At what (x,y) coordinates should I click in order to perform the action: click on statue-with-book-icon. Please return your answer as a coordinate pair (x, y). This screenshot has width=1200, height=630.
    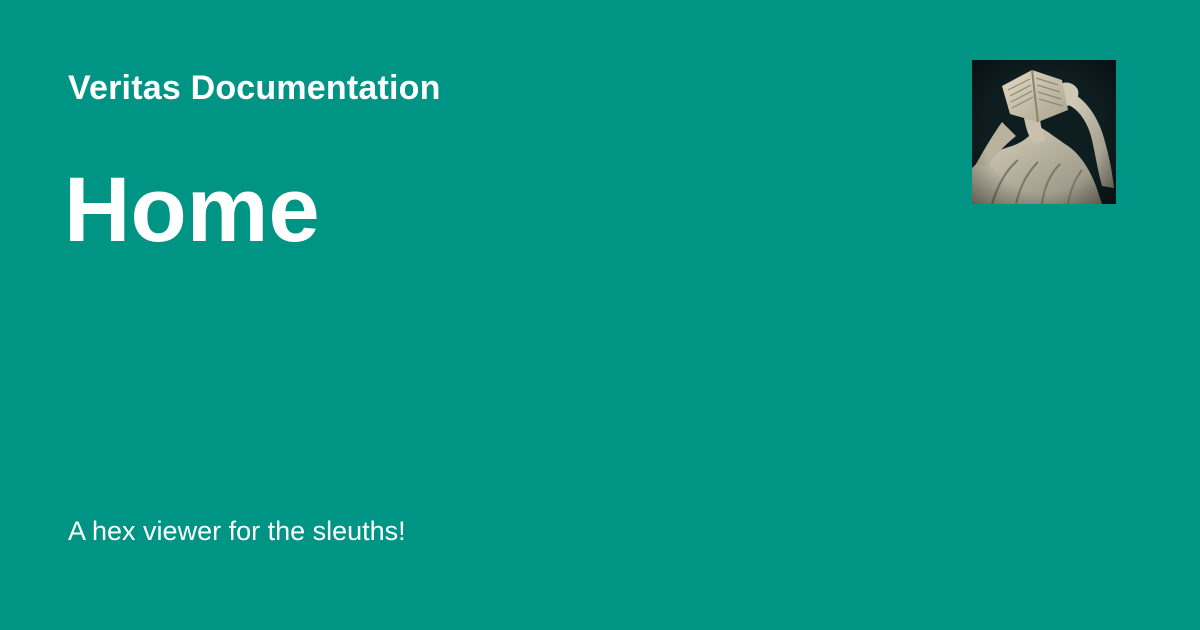
    Looking at the image, I should click on (1044, 132).